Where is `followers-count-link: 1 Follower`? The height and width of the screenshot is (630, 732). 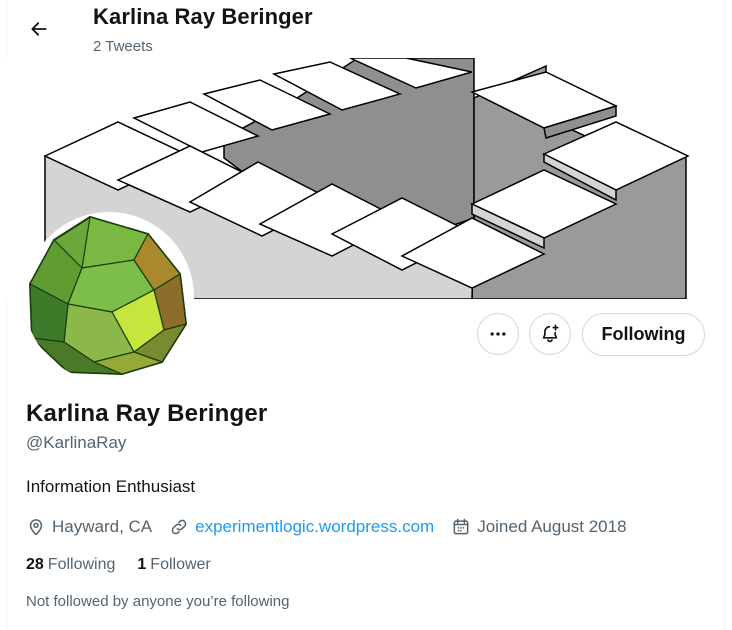
followers-count-link: 1 Follower is located at coordinates (173, 565).